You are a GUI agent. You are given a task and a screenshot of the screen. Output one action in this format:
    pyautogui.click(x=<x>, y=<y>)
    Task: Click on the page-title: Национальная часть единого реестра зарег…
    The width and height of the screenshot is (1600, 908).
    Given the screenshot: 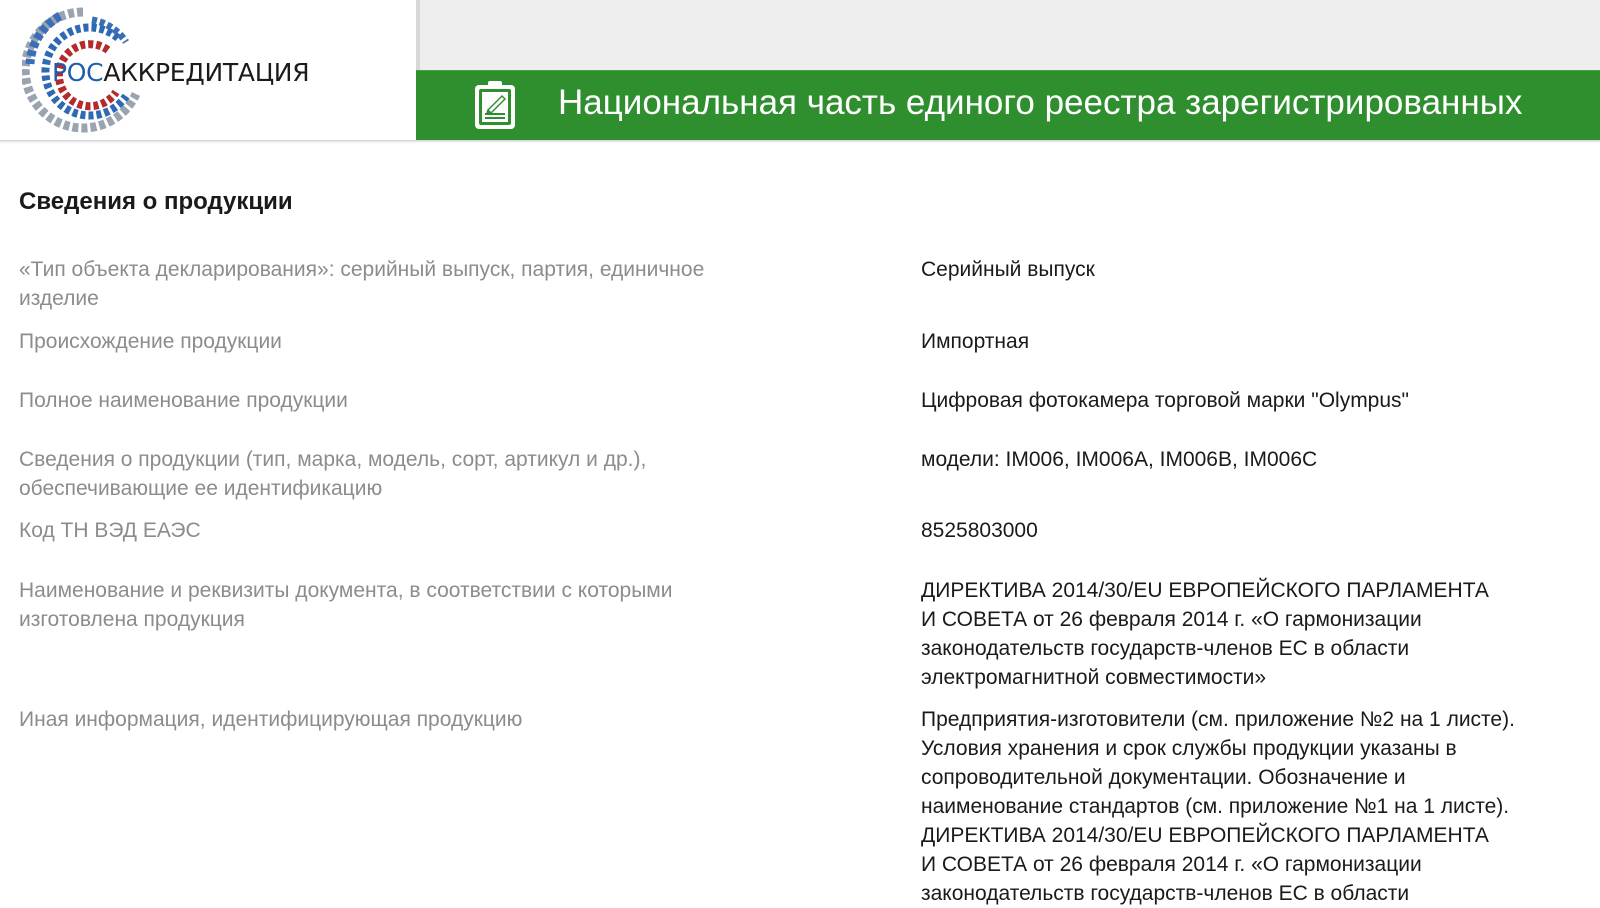 What is the action you would take?
    pyautogui.click(x=1040, y=102)
    